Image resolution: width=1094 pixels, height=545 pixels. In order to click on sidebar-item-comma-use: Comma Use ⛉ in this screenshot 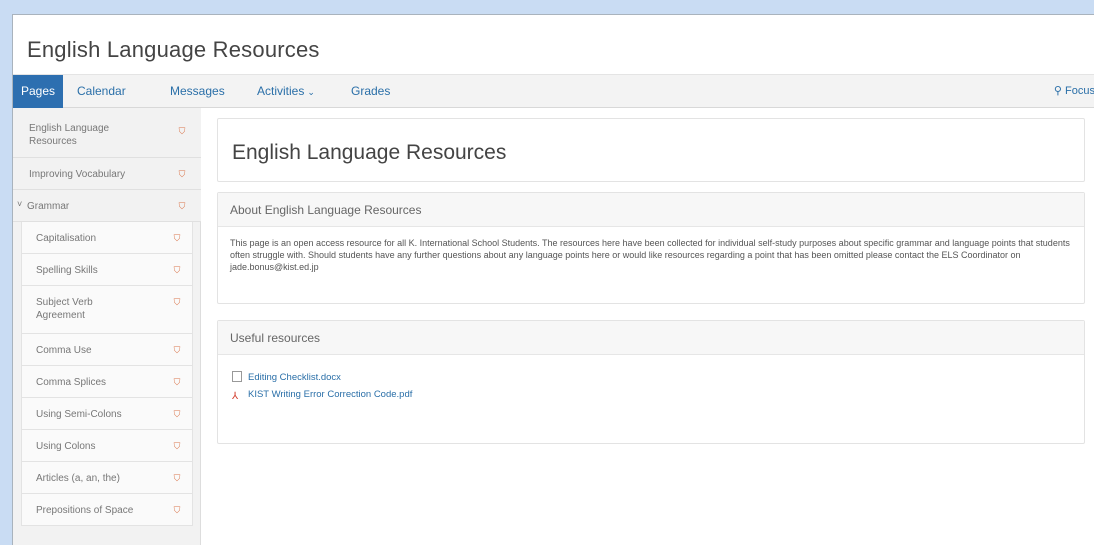, I will do `click(107, 350)`.